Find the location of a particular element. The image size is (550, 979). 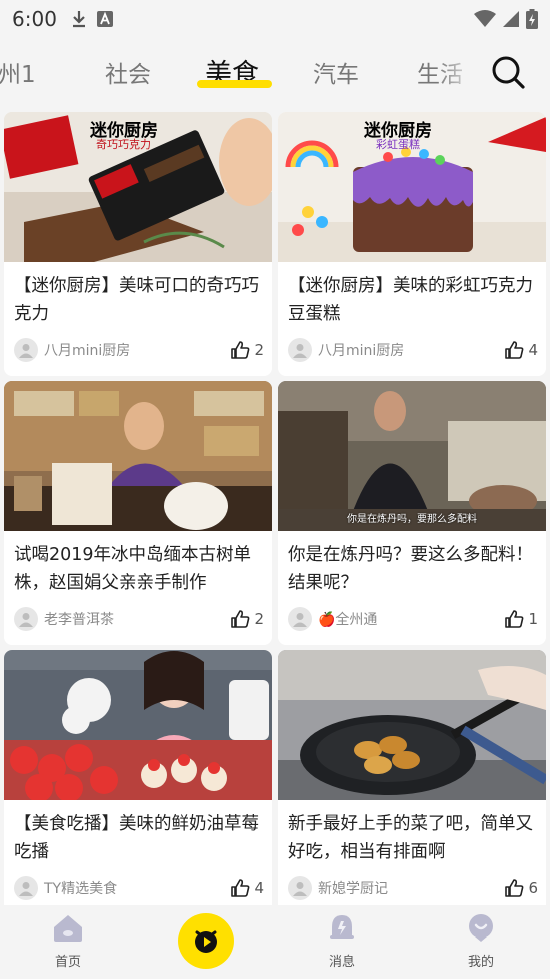

signal-icon is located at coordinates (511, 19).